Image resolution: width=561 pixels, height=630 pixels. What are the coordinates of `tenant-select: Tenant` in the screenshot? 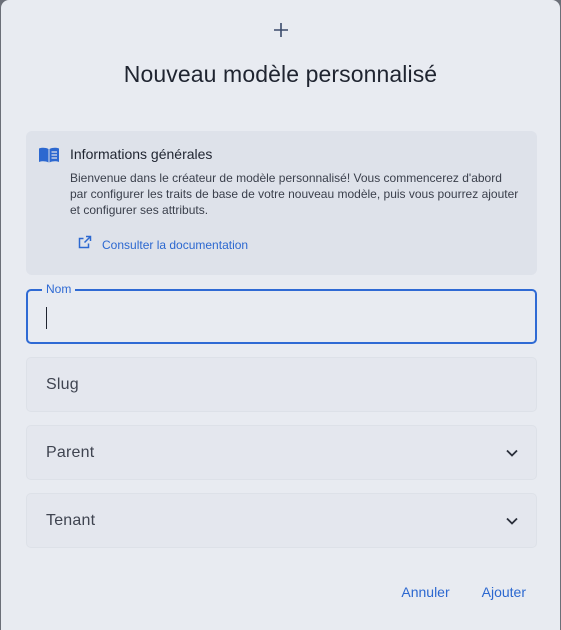 It's located at (281, 520).